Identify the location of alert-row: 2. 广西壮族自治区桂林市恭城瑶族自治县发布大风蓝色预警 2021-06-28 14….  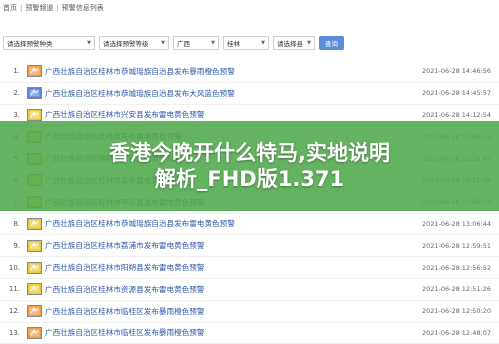
(249, 94).